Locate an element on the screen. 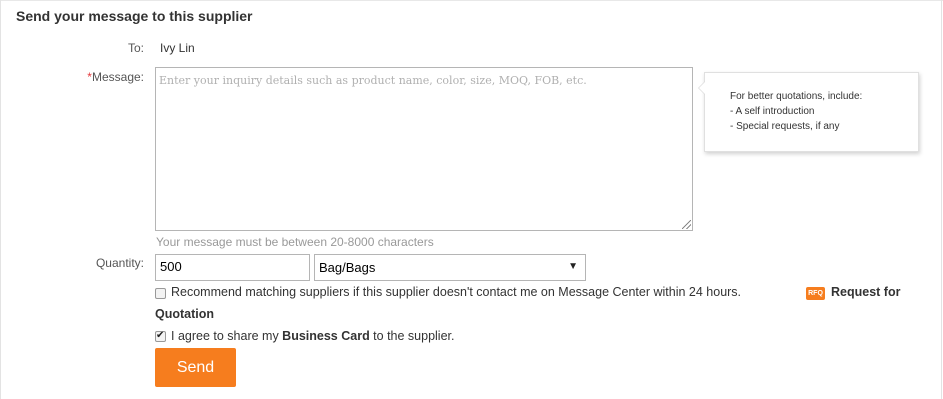  message-label-text: Message: is located at coordinates (117, 77).